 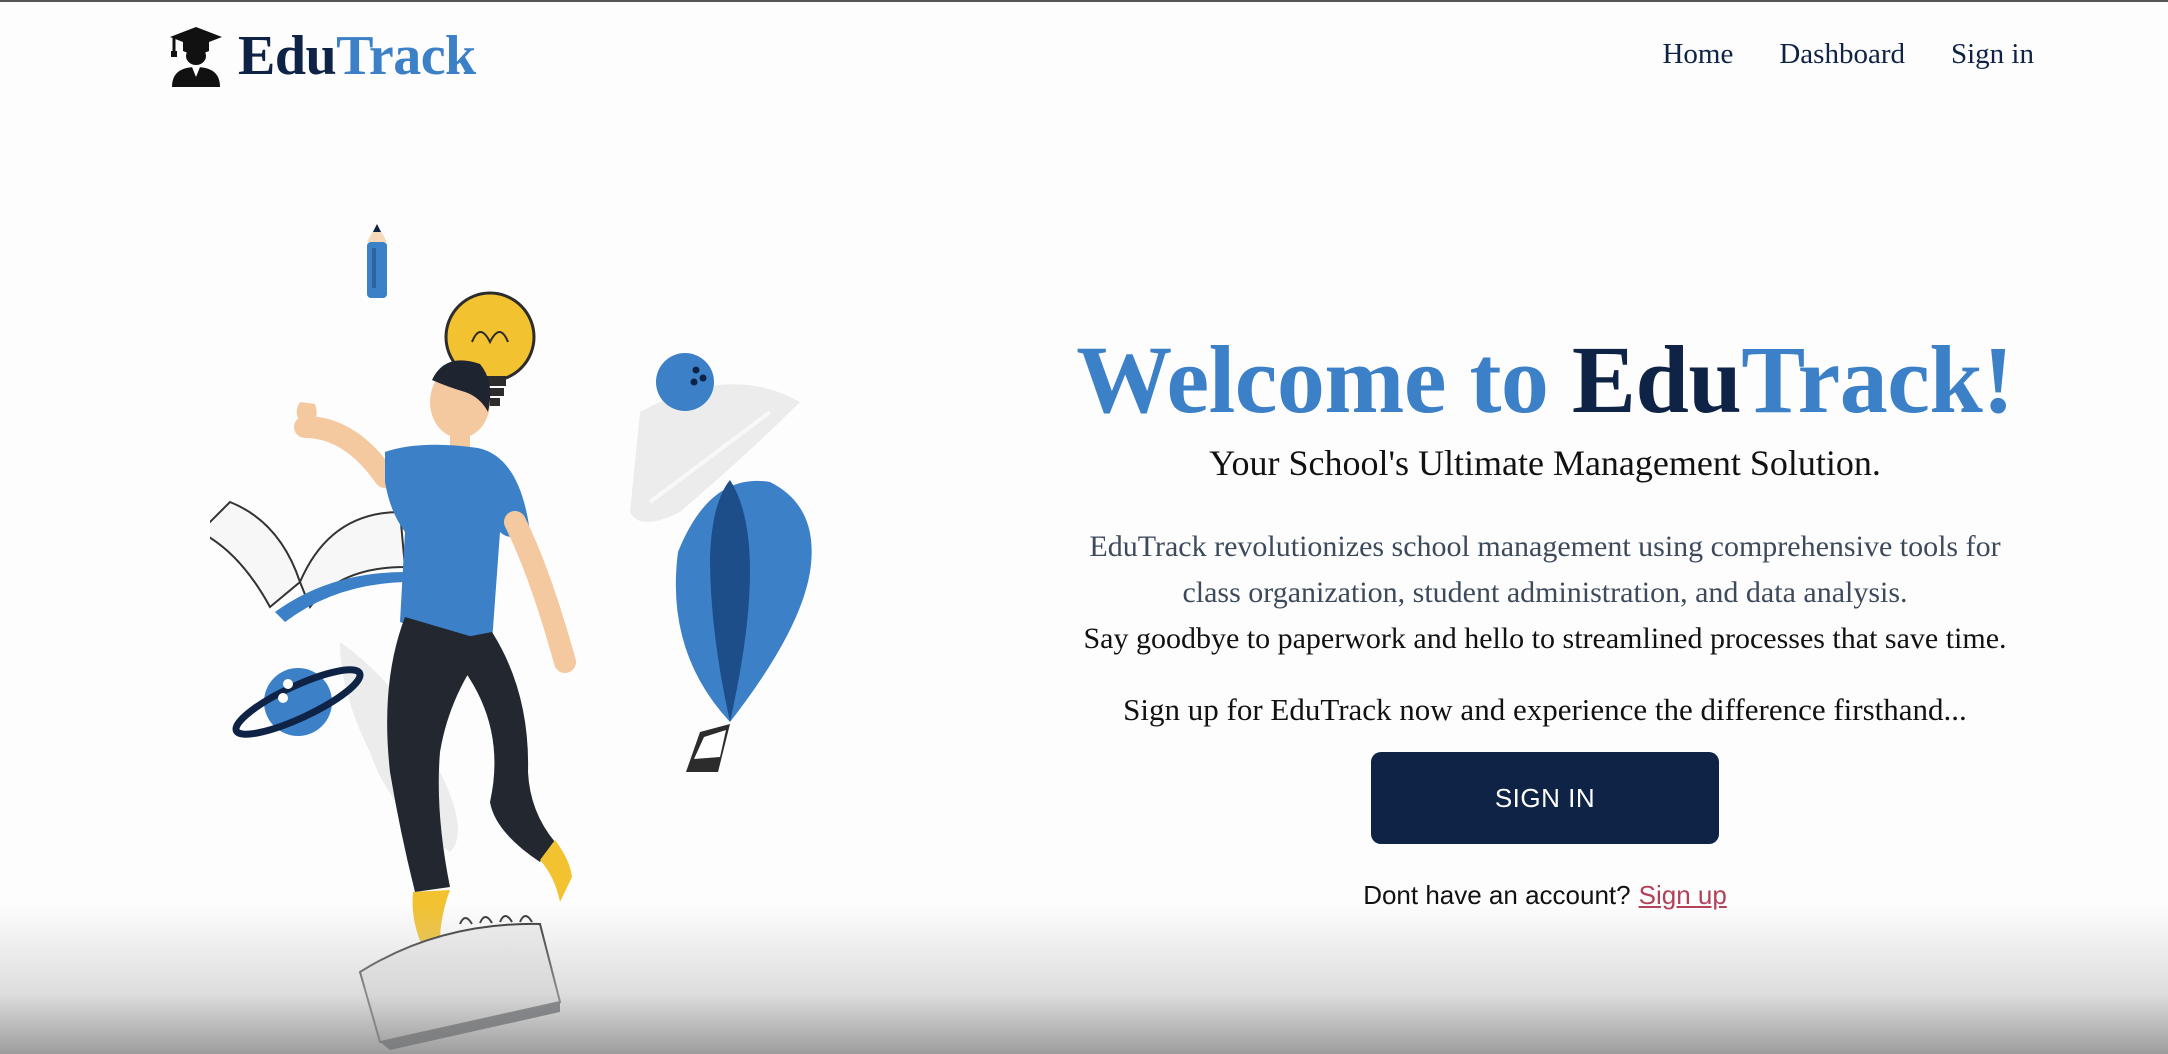 What do you see at coordinates (1683, 895) in the screenshot?
I see `sign-up-link: Sign up` at bounding box center [1683, 895].